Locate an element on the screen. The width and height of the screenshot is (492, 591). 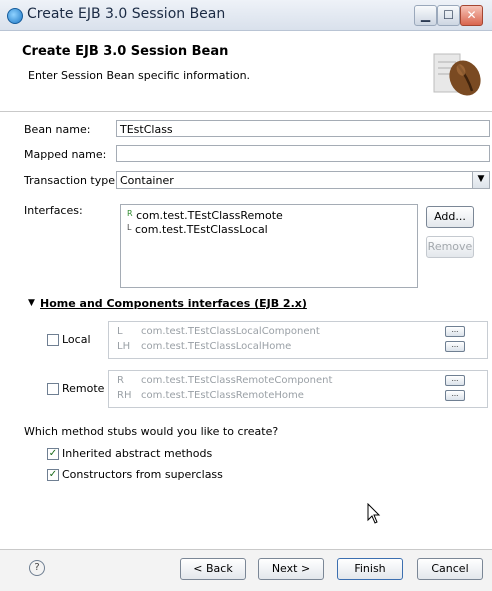
interface-value: com.test.TEstClassRemote is located at coordinates (209, 215).